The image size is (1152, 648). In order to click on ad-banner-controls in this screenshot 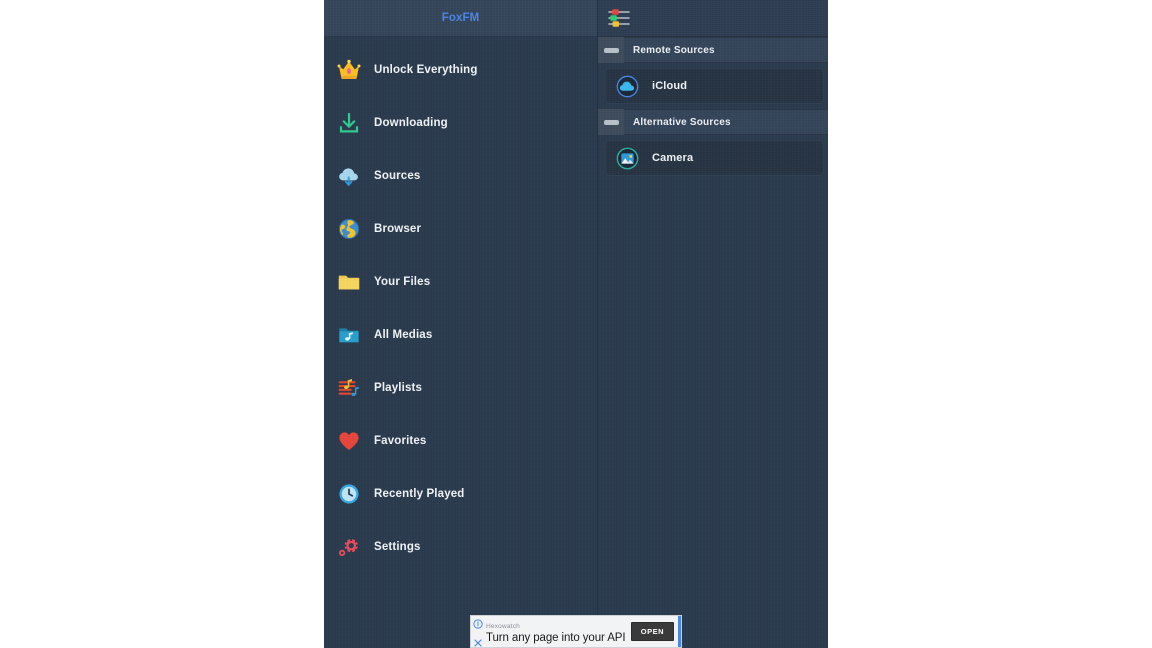, I will do `click(478, 631)`.